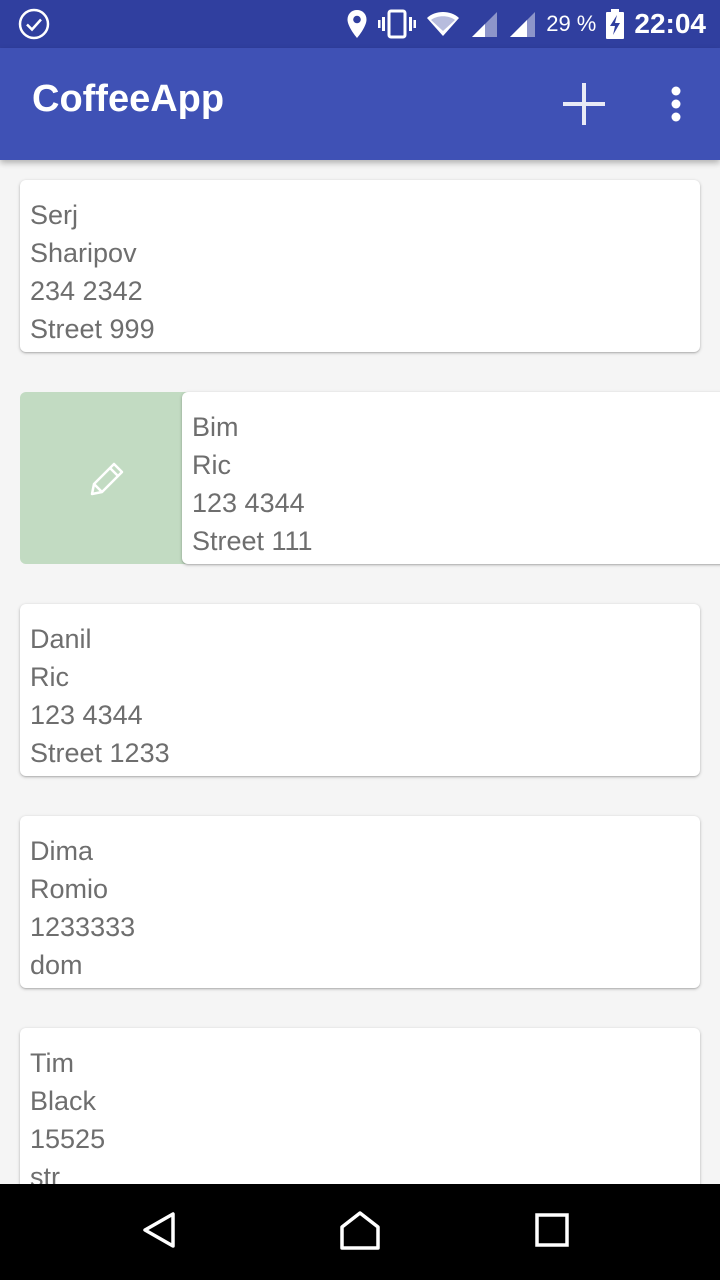 The height and width of the screenshot is (1280, 720). Describe the element at coordinates (360, 902) in the screenshot. I see `contact-card: Dima Romio 1233333 dom` at that location.